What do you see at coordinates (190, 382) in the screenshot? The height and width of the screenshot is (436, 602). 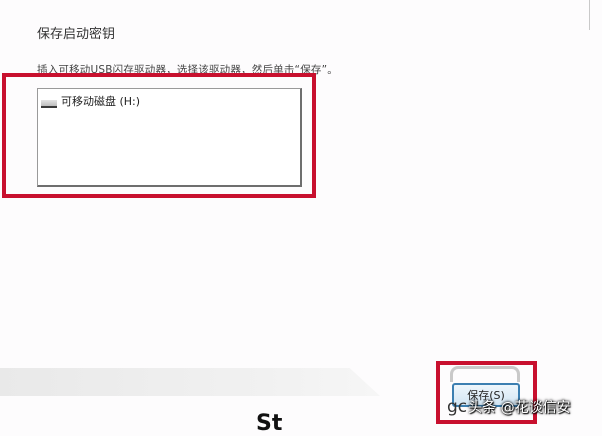 I see `footer-band` at bounding box center [190, 382].